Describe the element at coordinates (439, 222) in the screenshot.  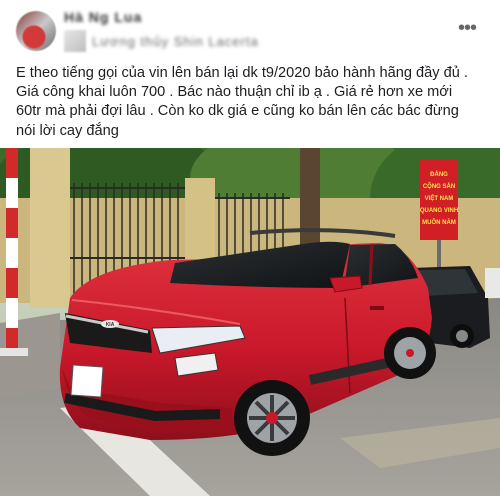
I see `sign-line: MUÔN NĂM` at that location.